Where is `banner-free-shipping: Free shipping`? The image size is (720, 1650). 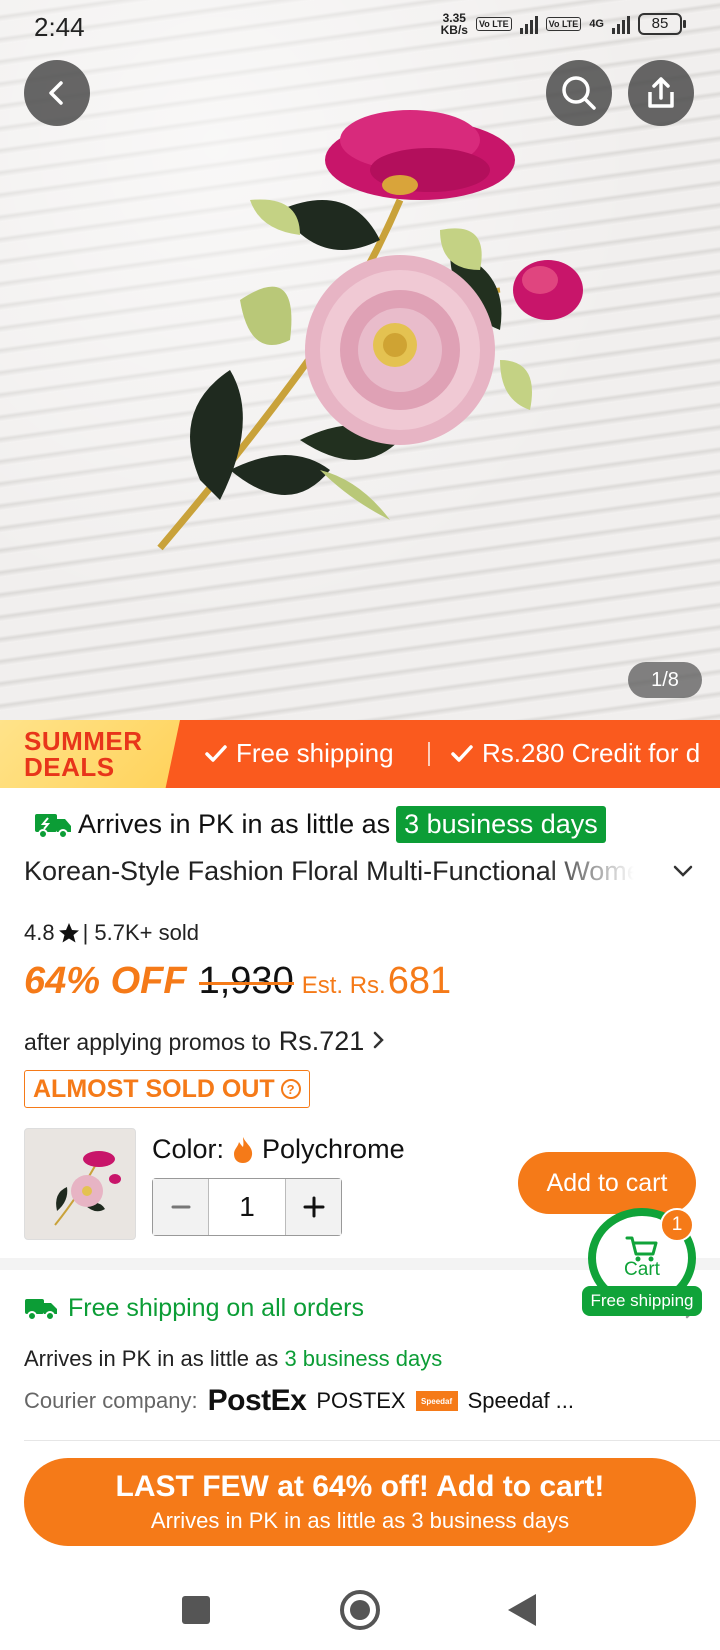
banner-free-shipping: Free shipping is located at coordinates (299, 753).